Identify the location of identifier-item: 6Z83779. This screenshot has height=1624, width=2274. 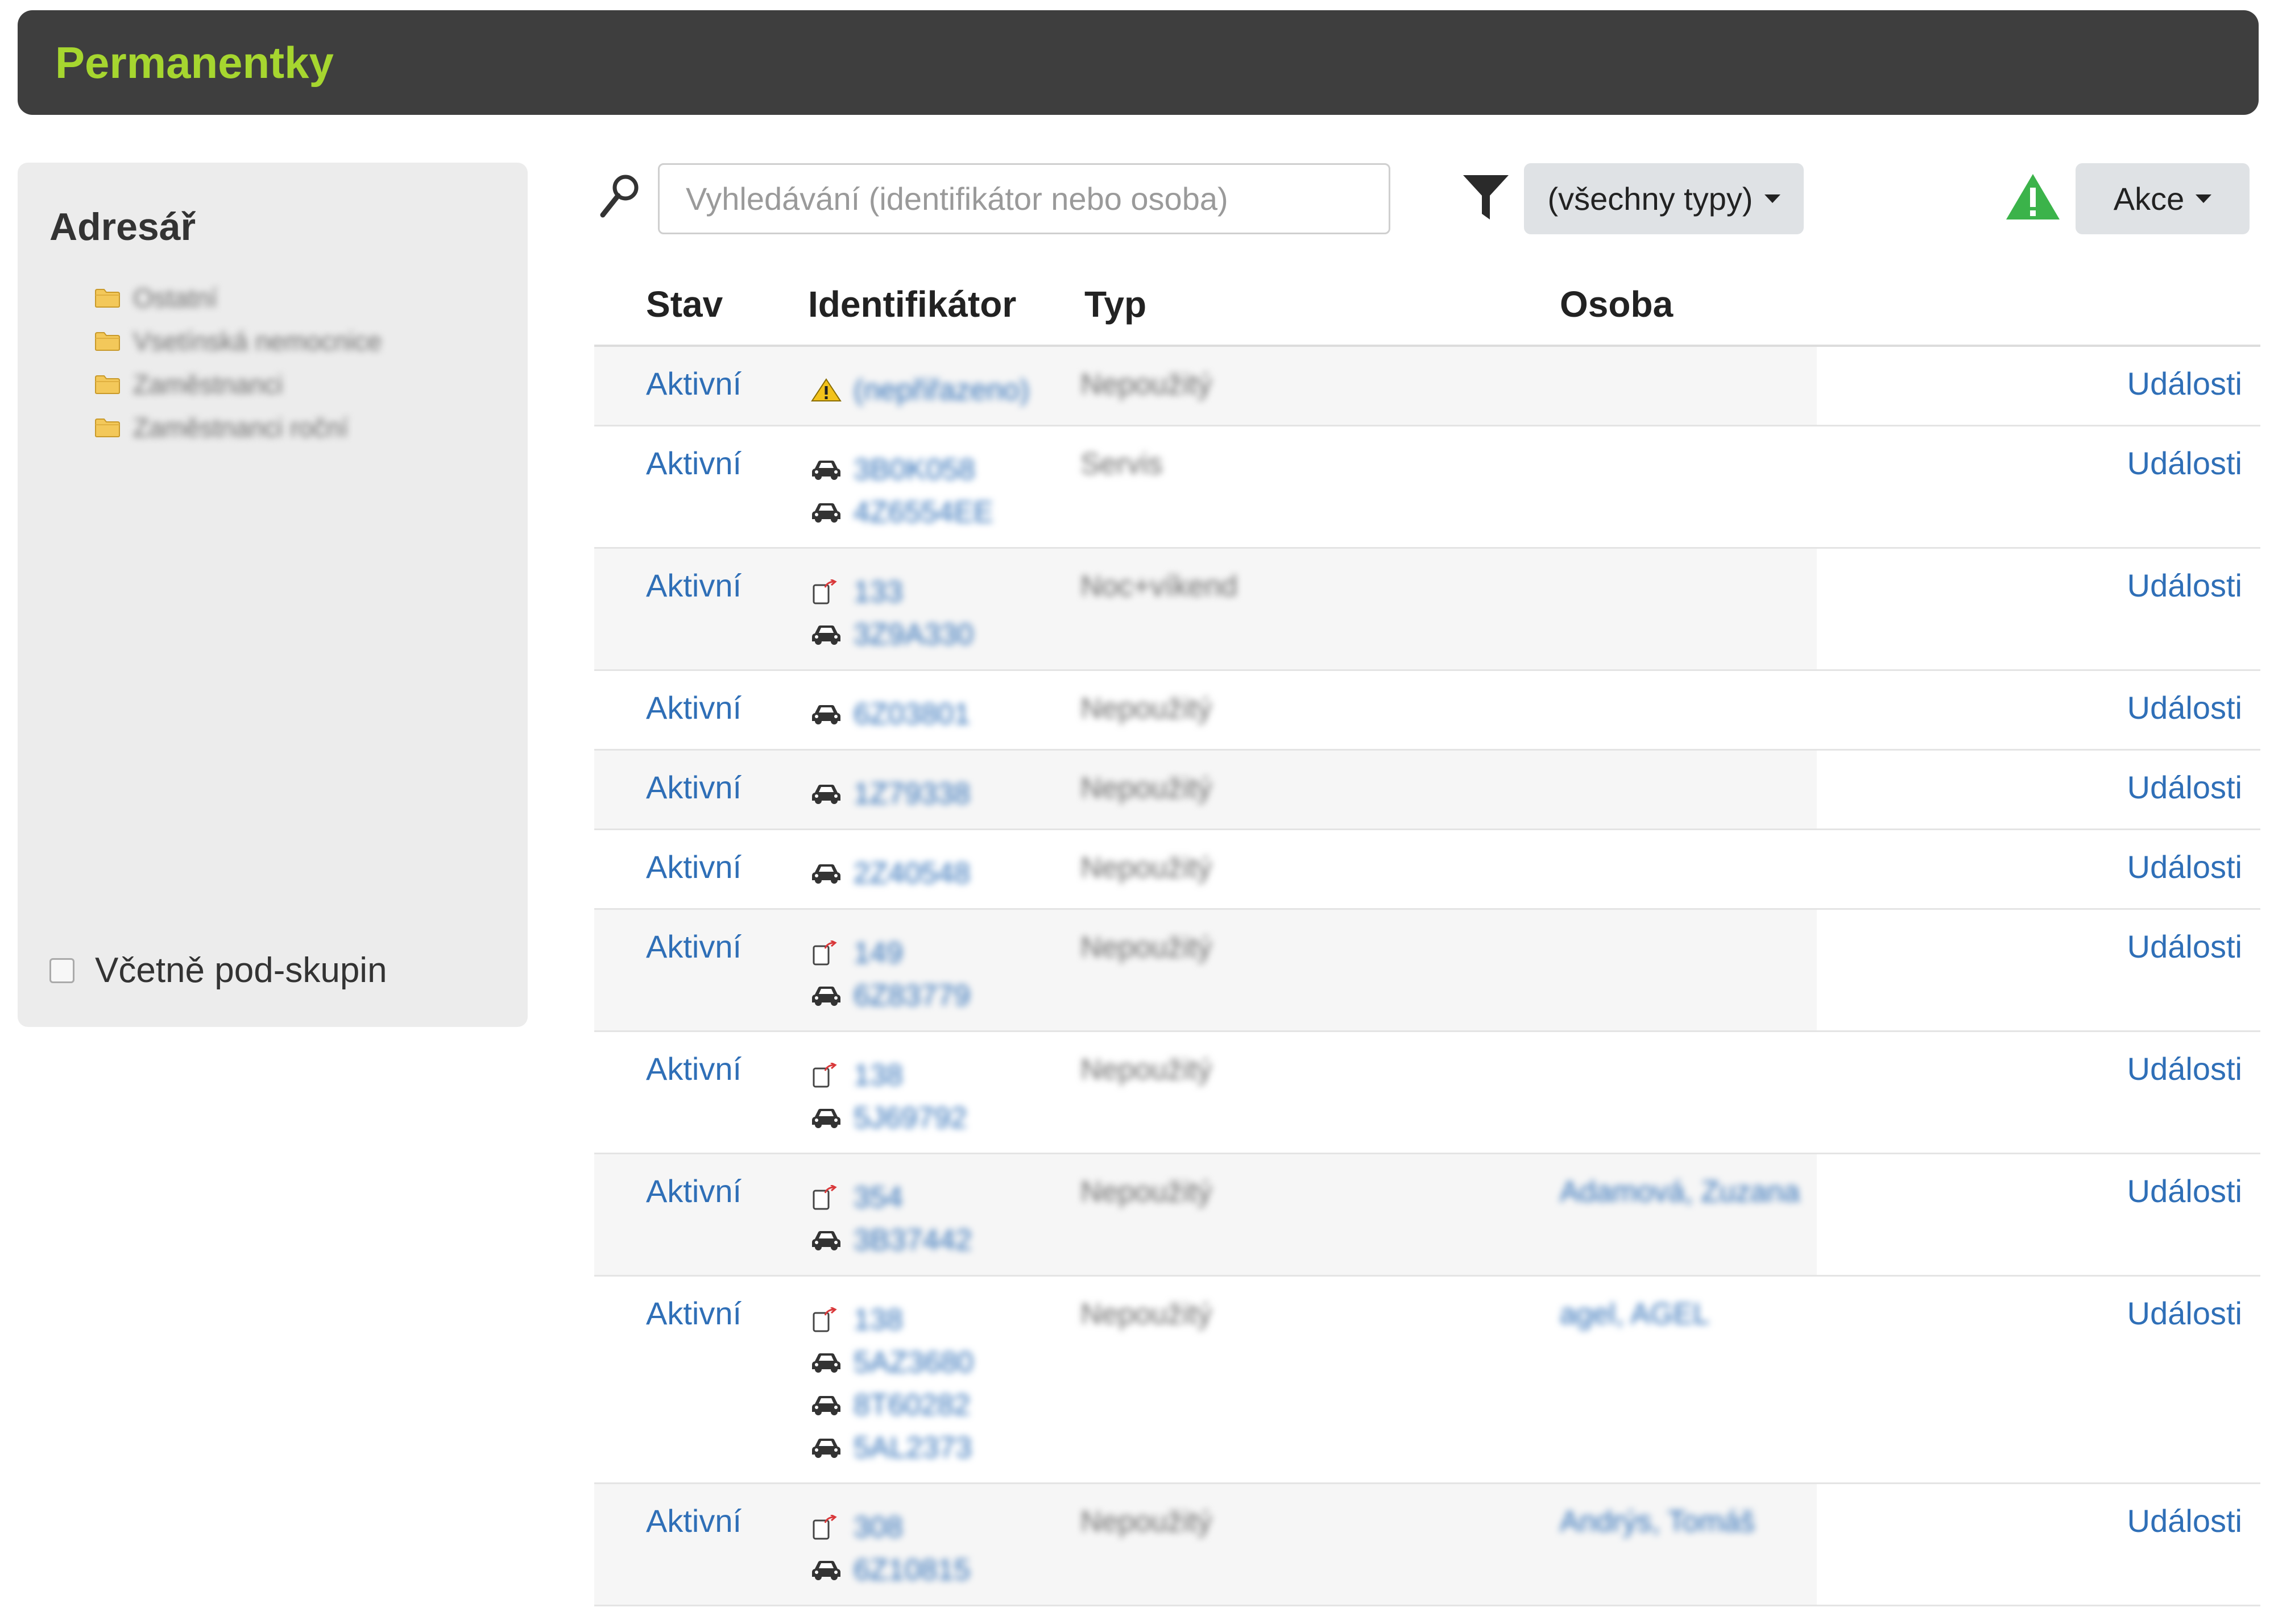
(890, 995).